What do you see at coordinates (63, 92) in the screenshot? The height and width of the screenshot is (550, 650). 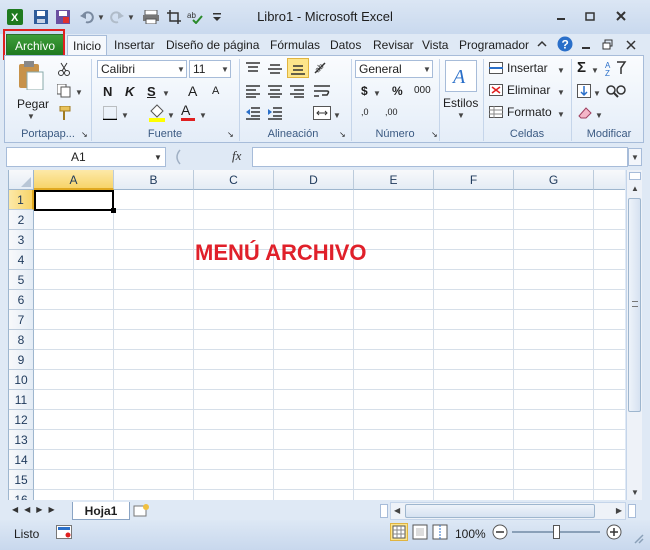 I see `copy-icon` at bounding box center [63, 92].